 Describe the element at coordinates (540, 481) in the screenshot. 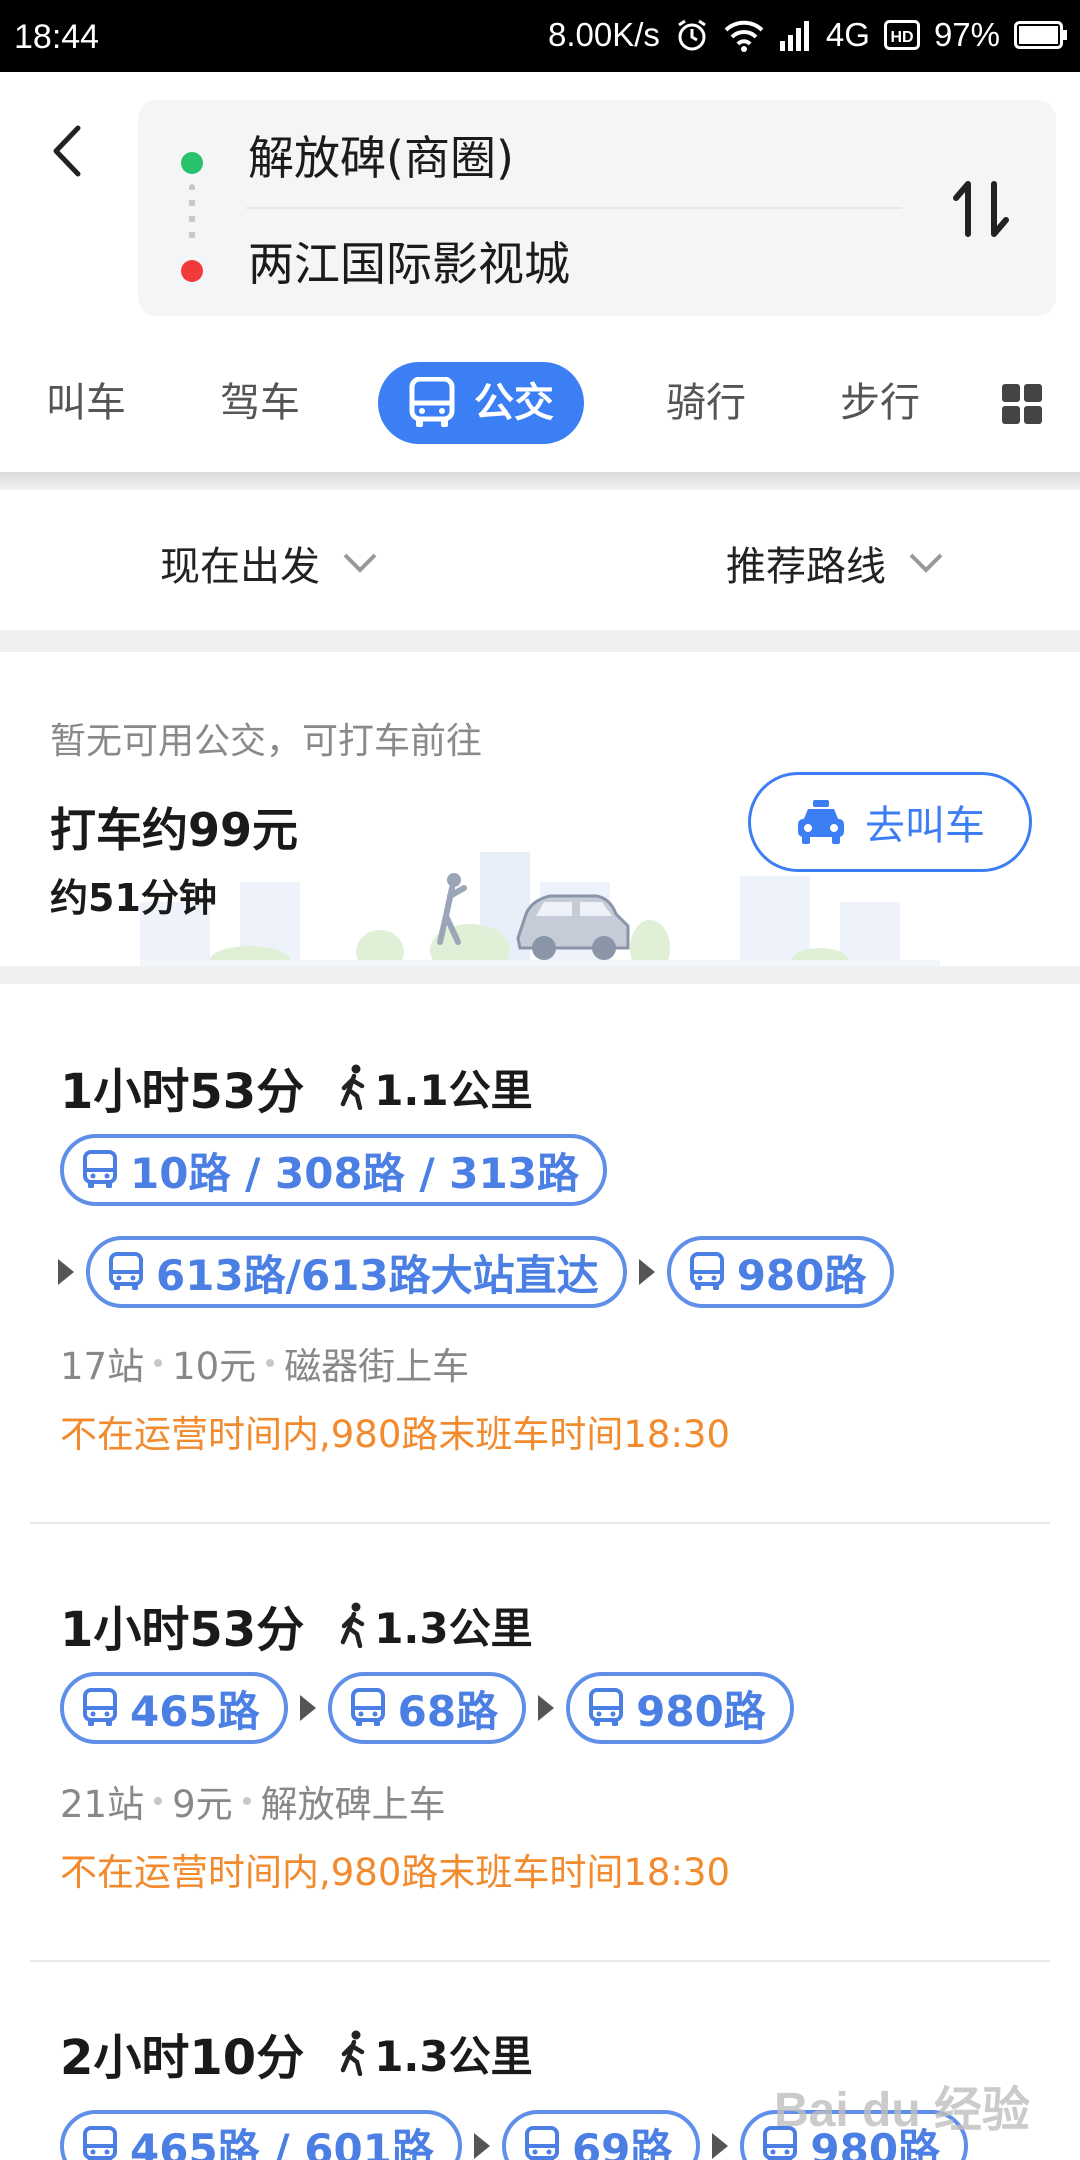

I see `header-shadow` at that location.